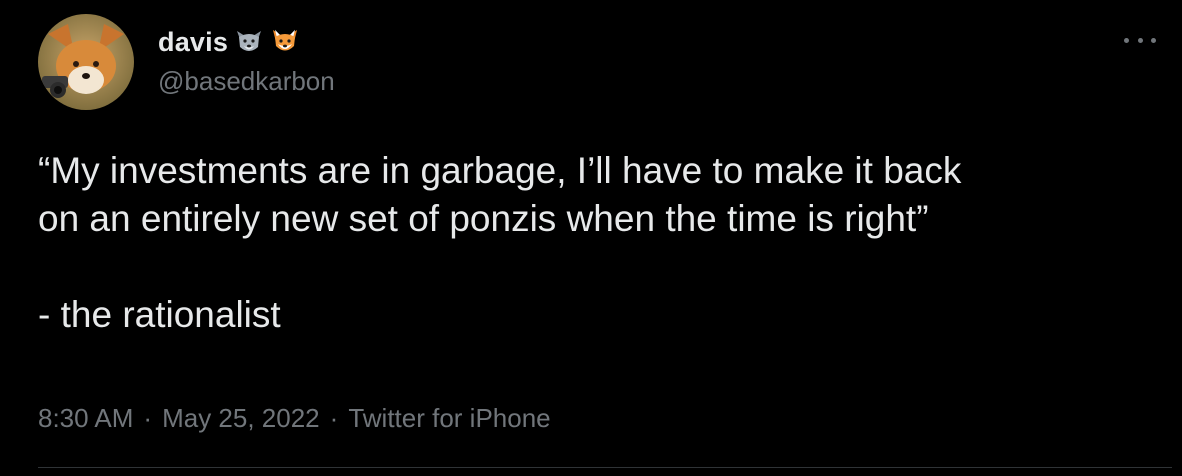 This screenshot has width=1182, height=476. Describe the element at coordinates (449, 418) in the screenshot. I see `tweet-source: Twitter for iPhone` at that location.